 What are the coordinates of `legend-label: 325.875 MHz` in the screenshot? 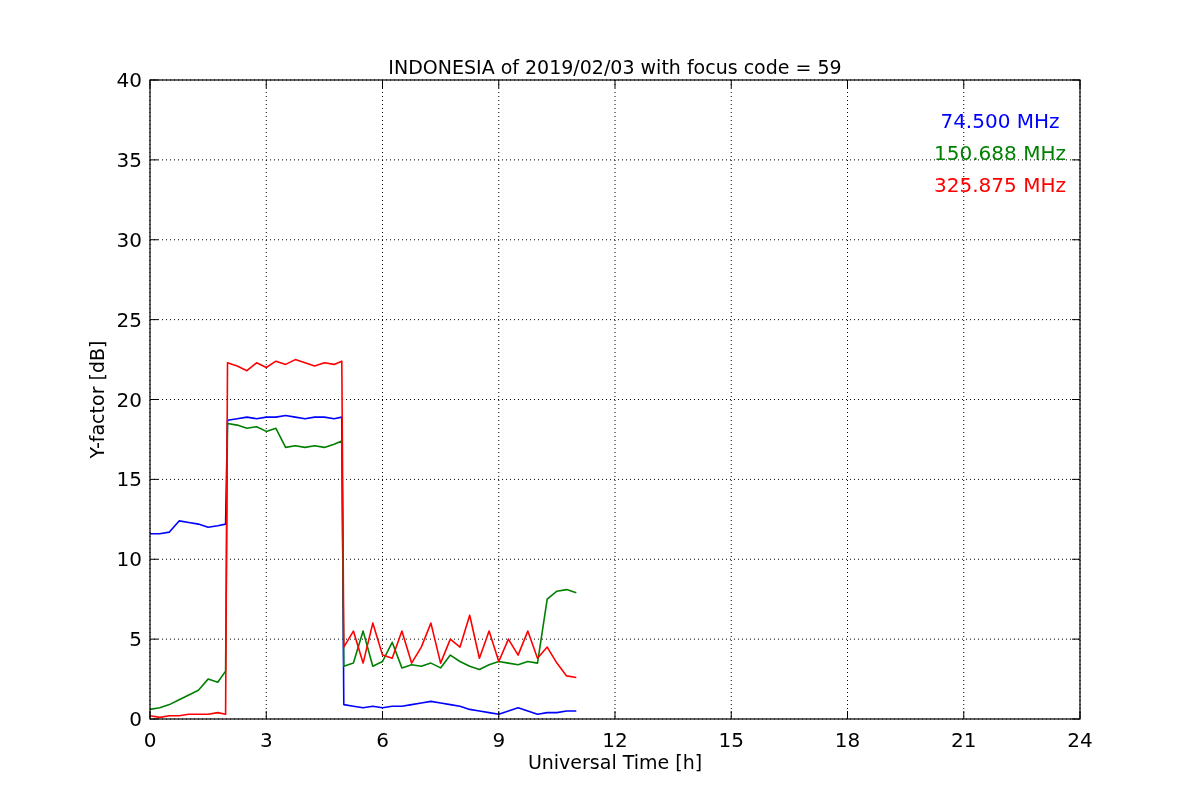 It's located at (1000, 185).